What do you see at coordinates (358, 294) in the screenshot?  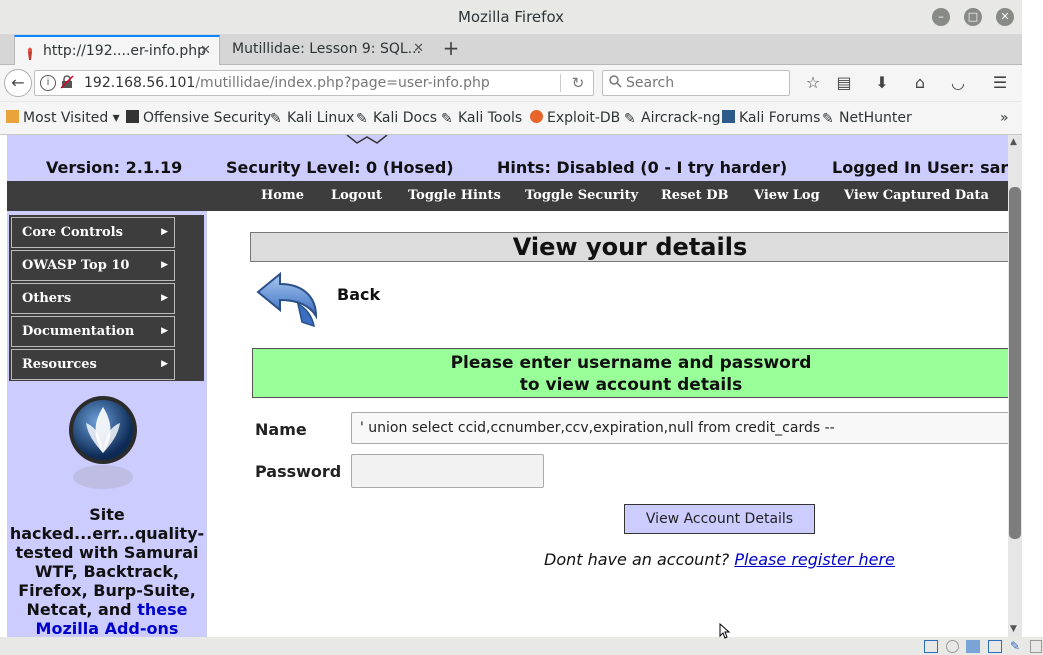 I see `back-link: Back` at bounding box center [358, 294].